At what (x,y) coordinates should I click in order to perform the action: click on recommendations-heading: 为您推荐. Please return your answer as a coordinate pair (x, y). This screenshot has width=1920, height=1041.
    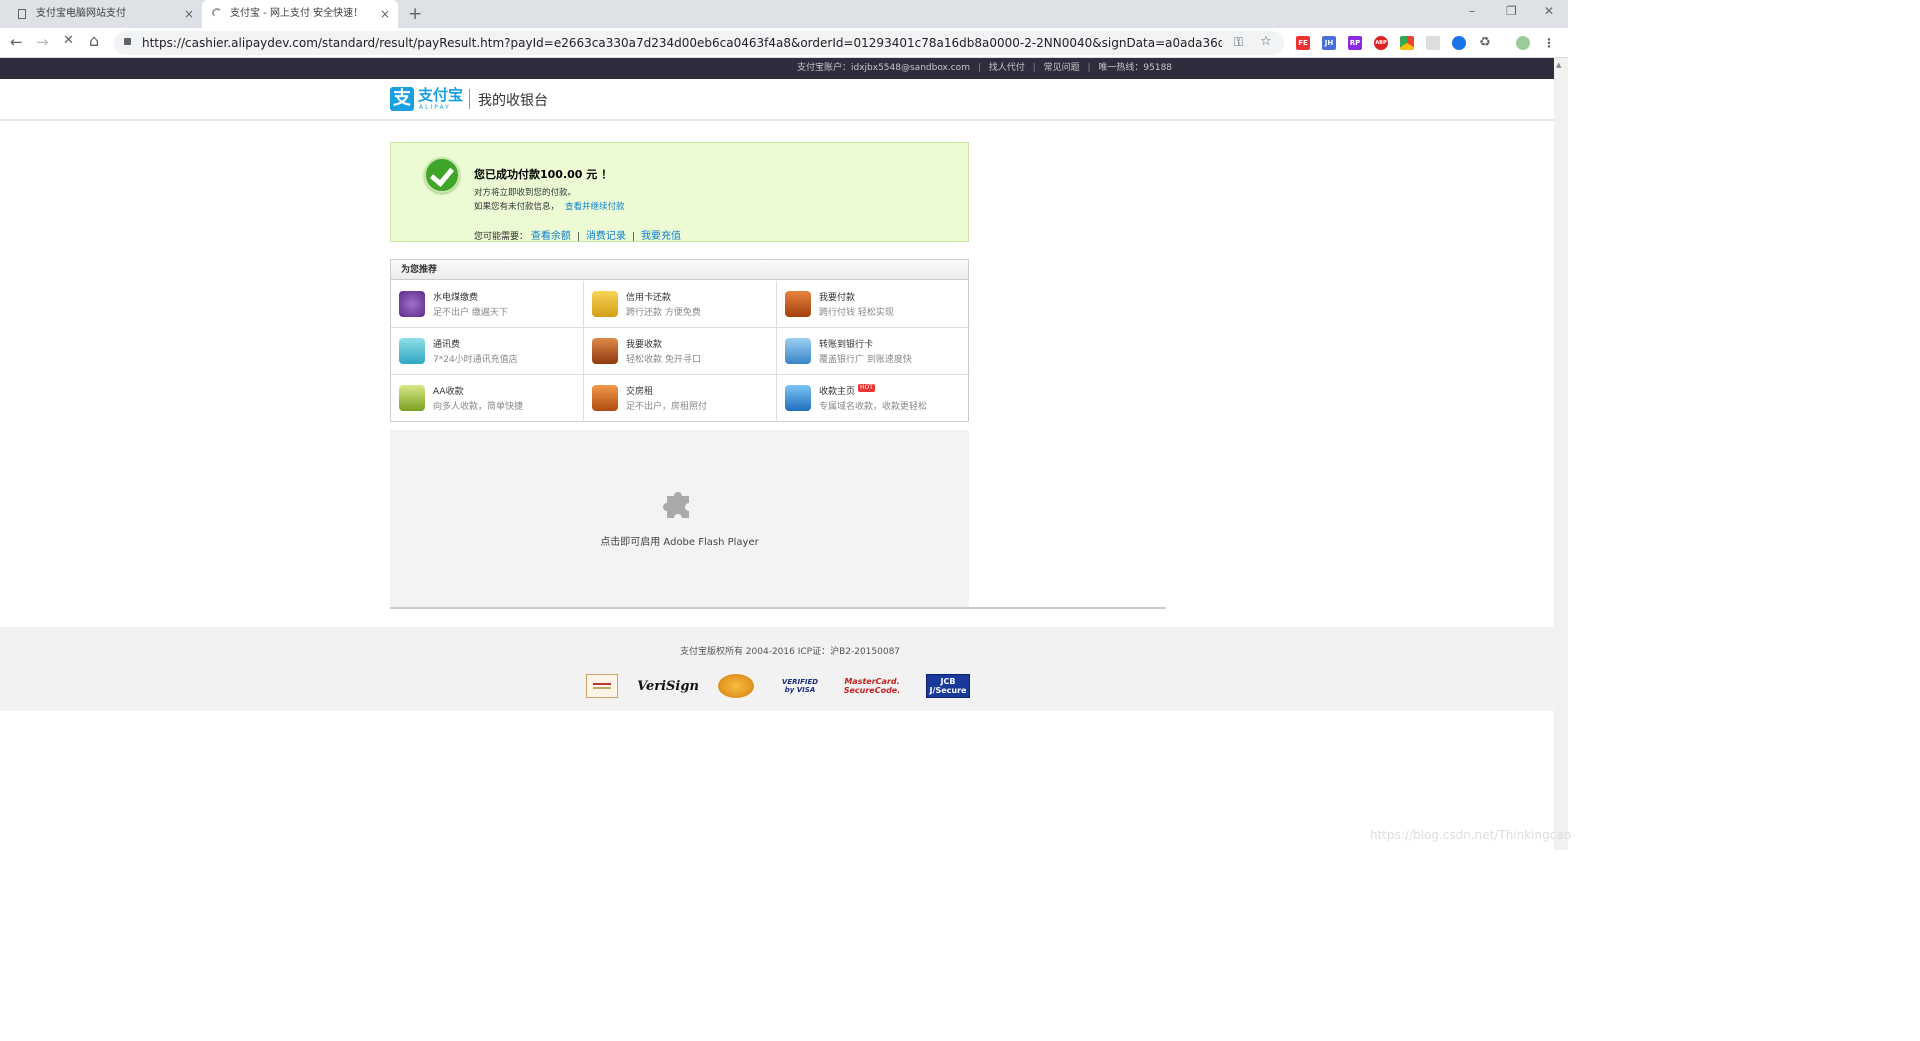
    Looking at the image, I should click on (679, 270).